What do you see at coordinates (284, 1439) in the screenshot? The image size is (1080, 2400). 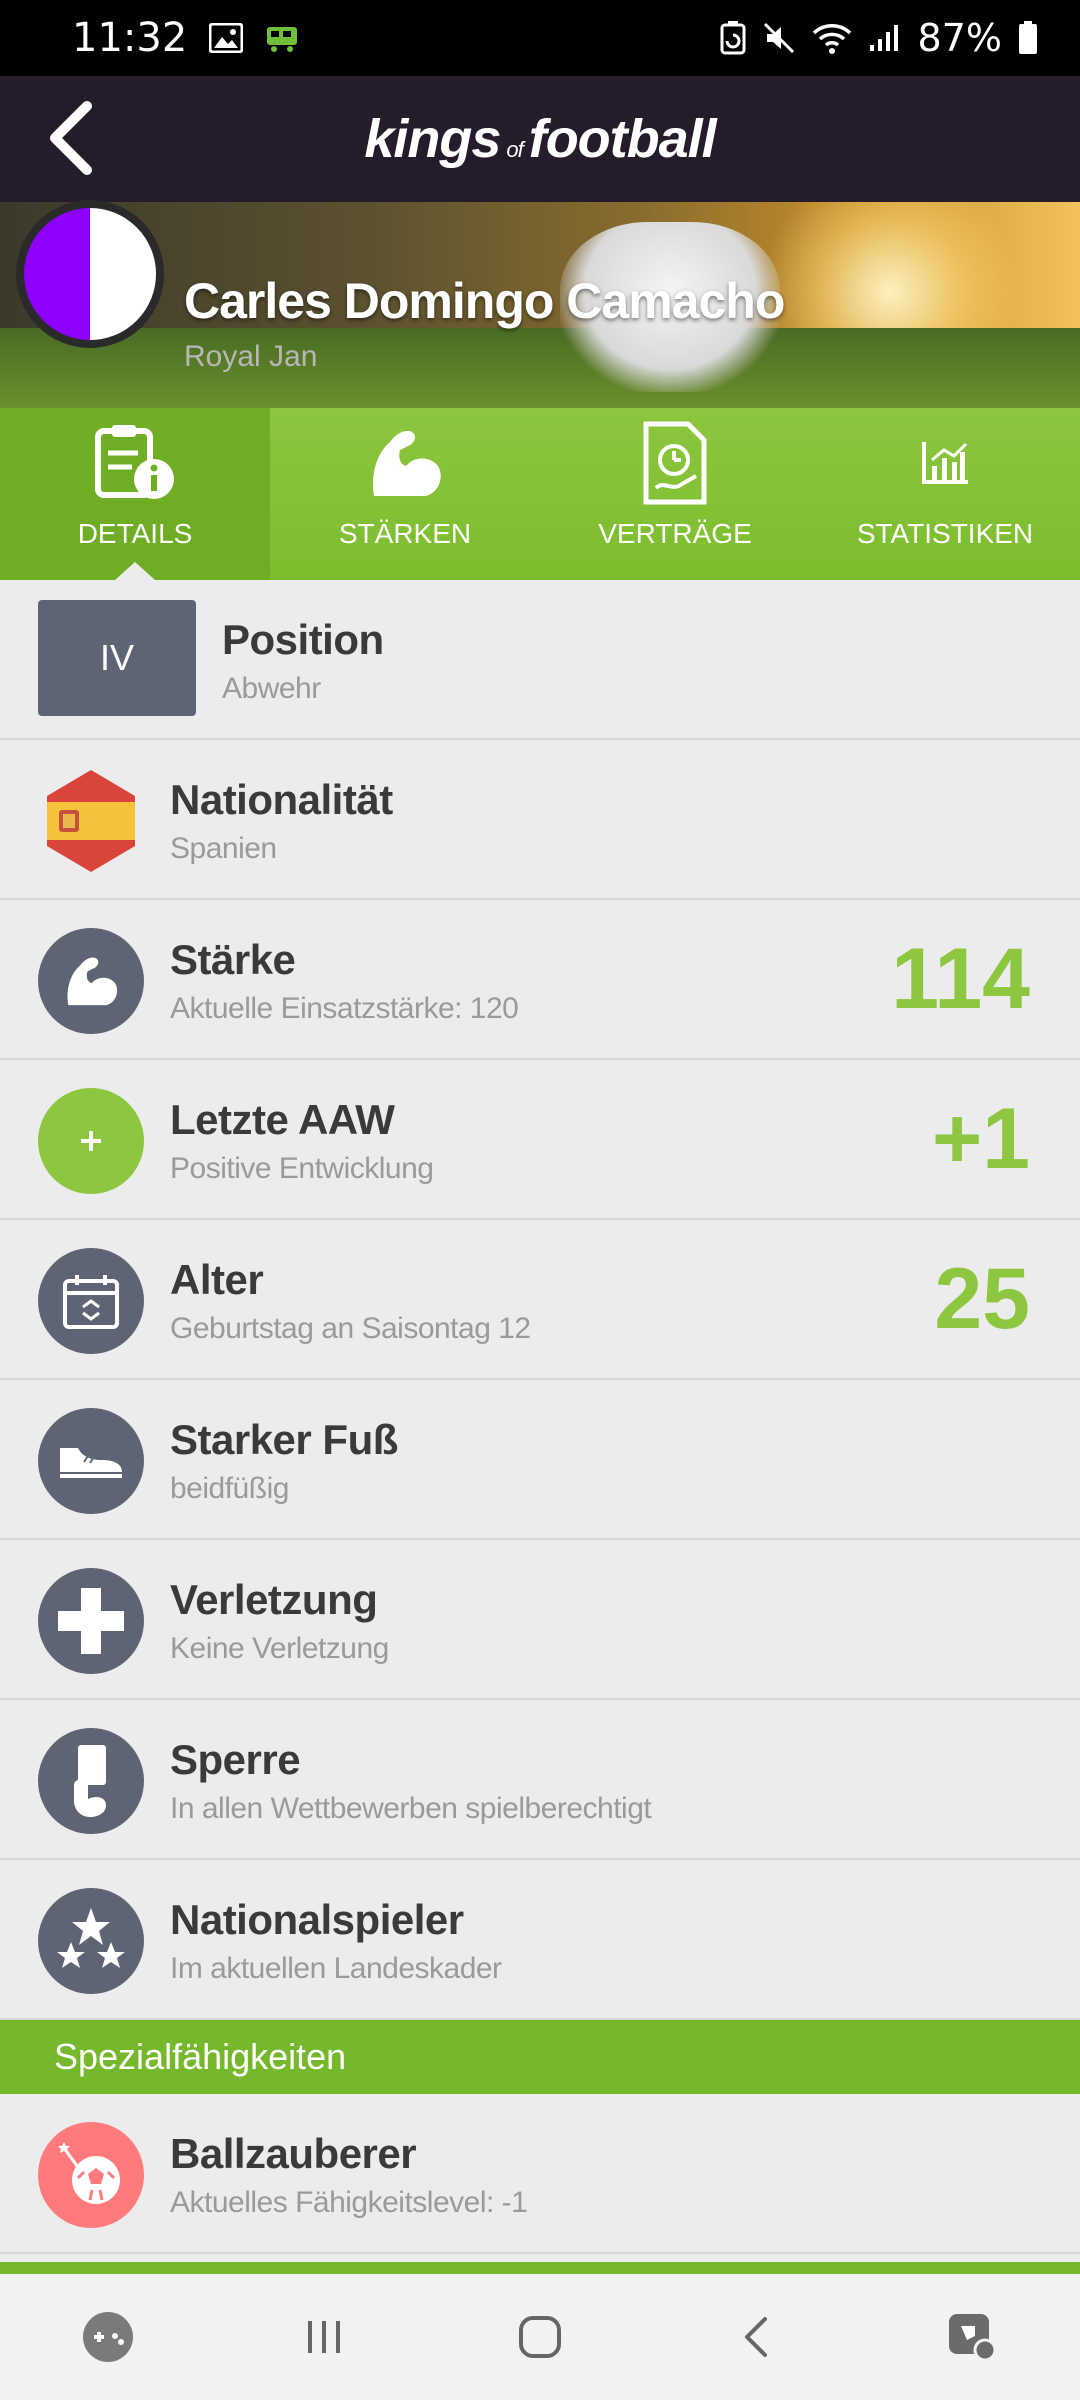 I see `row-title: Starker Fuß` at bounding box center [284, 1439].